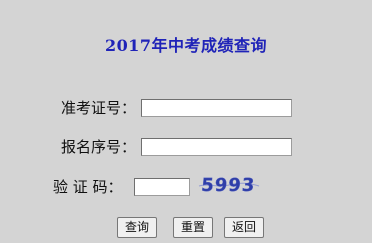 The height and width of the screenshot is (243, 372). What do you see at coordinates (193, 227) in the screenshot?
I see `reset-button: 重置` at bounding box center [193, 227].